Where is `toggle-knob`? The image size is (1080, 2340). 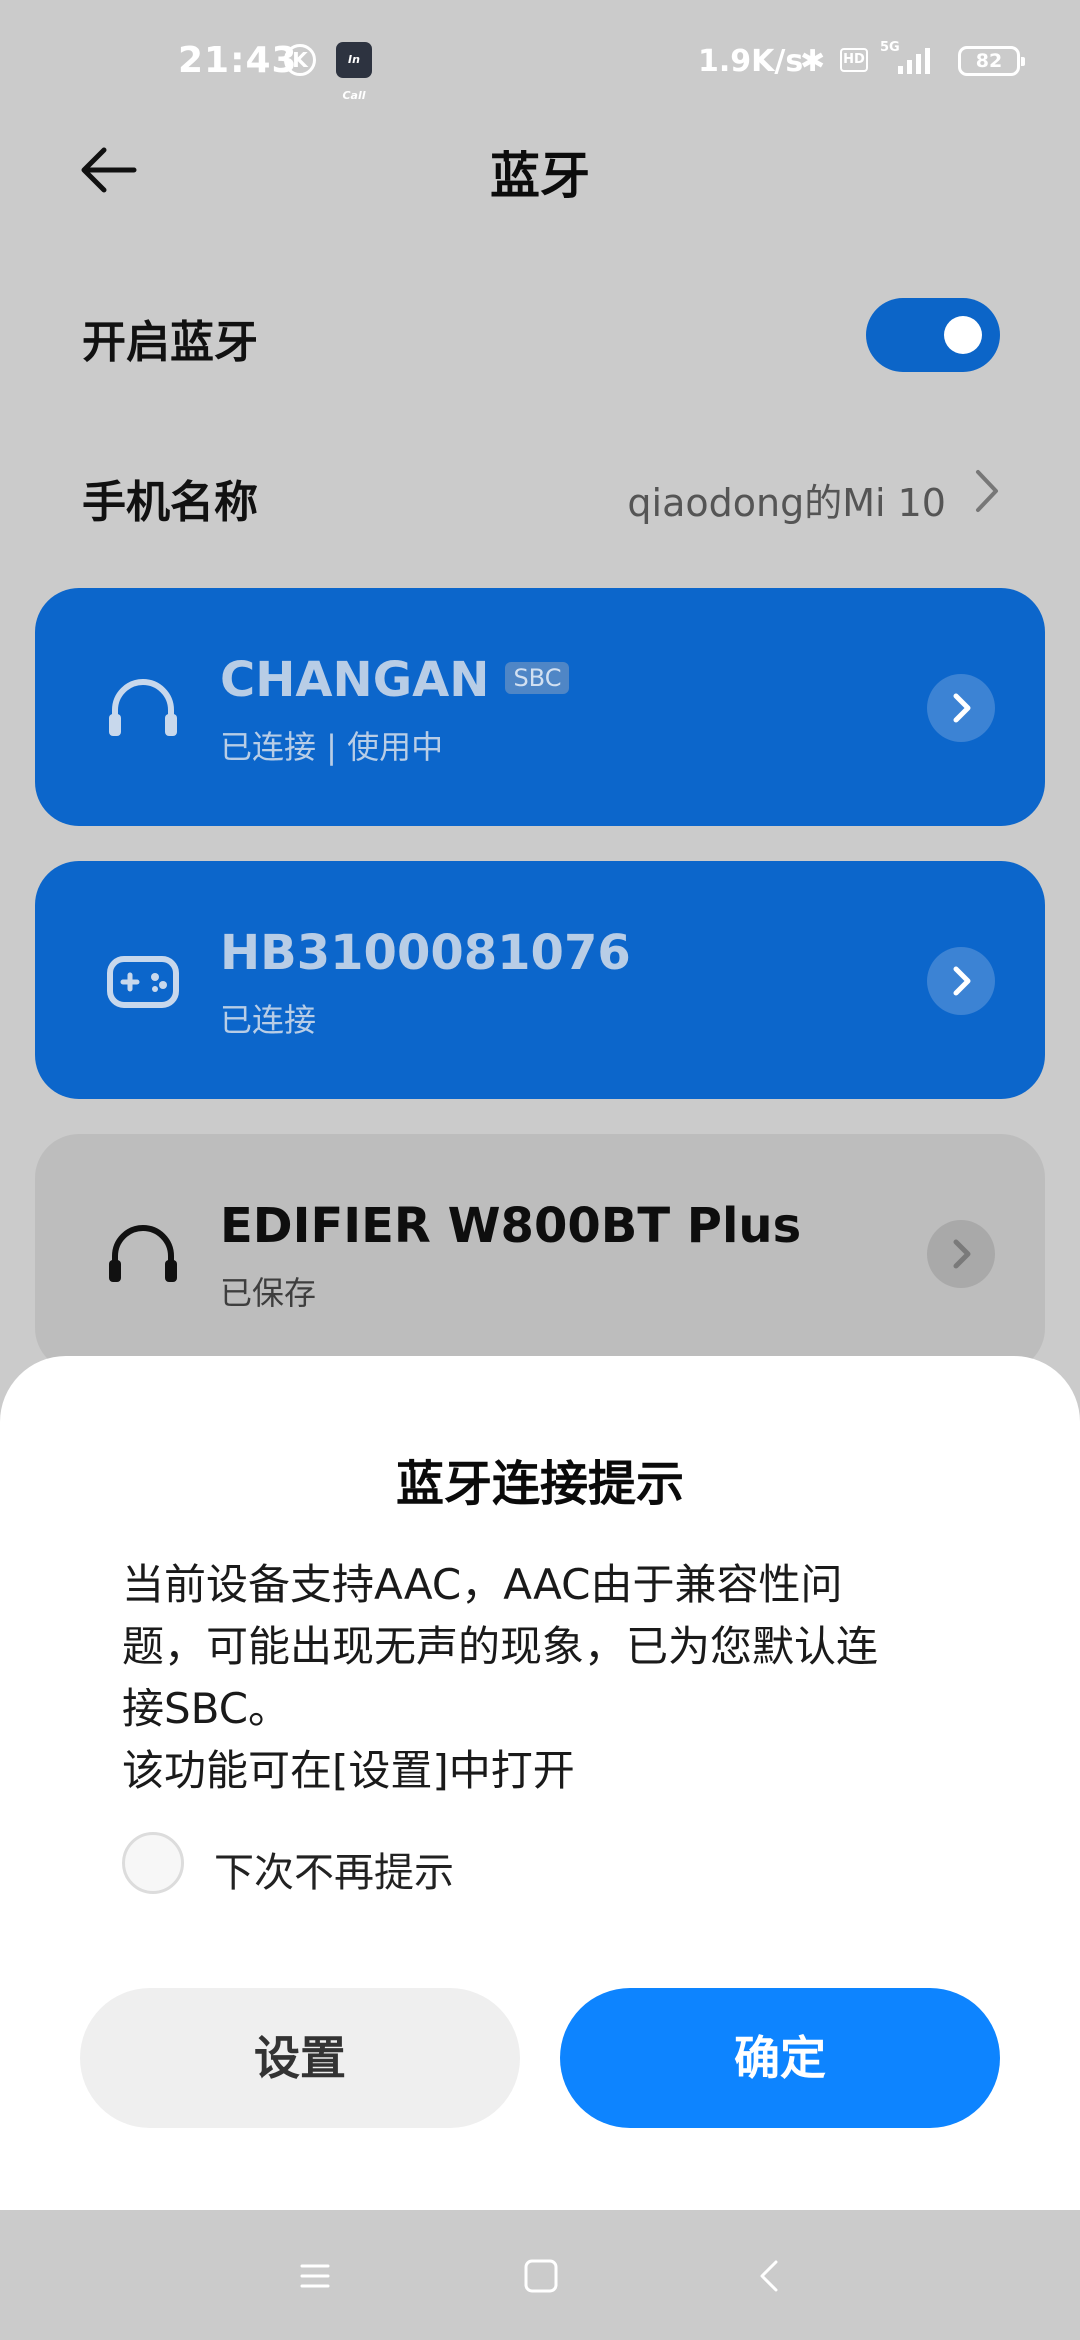
toggle-knob is located at coordinates (963, 335).